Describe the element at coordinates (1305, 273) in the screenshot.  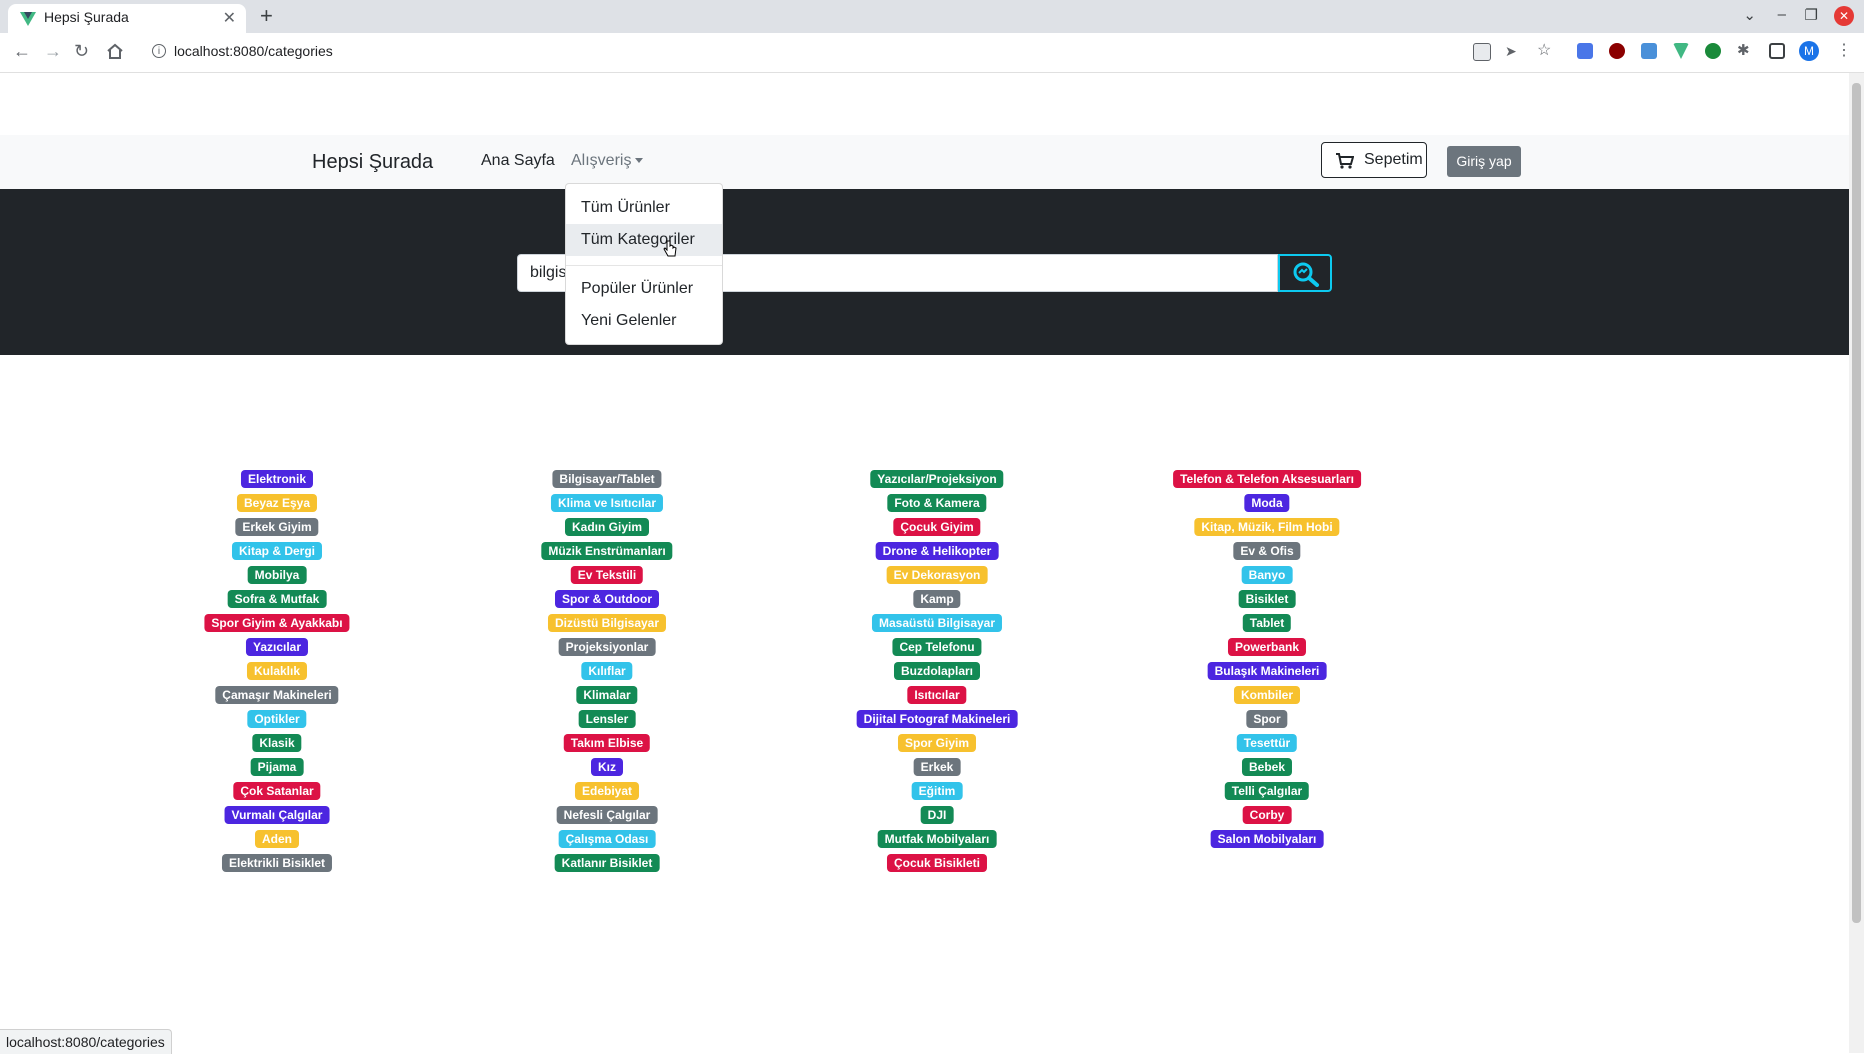
I see `search-button` at that location.